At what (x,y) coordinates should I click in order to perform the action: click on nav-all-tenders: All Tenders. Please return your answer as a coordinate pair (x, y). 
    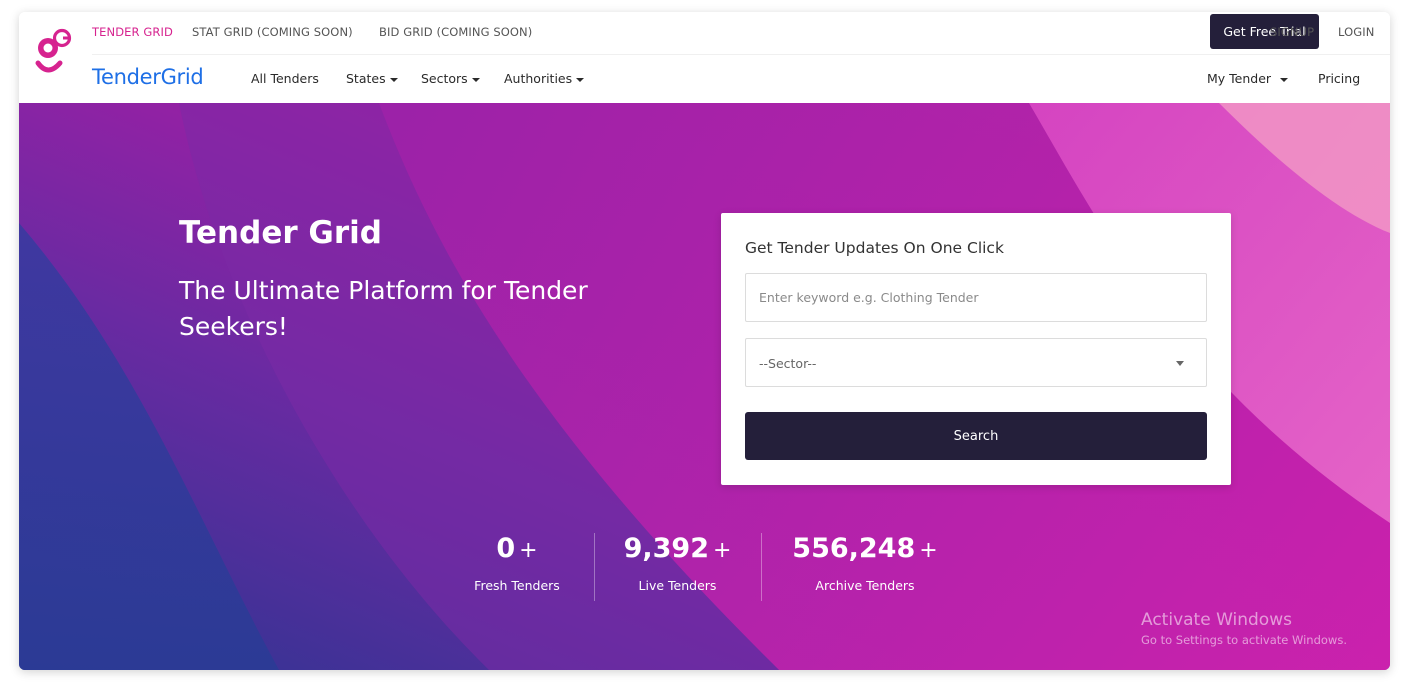
    Looking at the image, I should click on (285, 78).